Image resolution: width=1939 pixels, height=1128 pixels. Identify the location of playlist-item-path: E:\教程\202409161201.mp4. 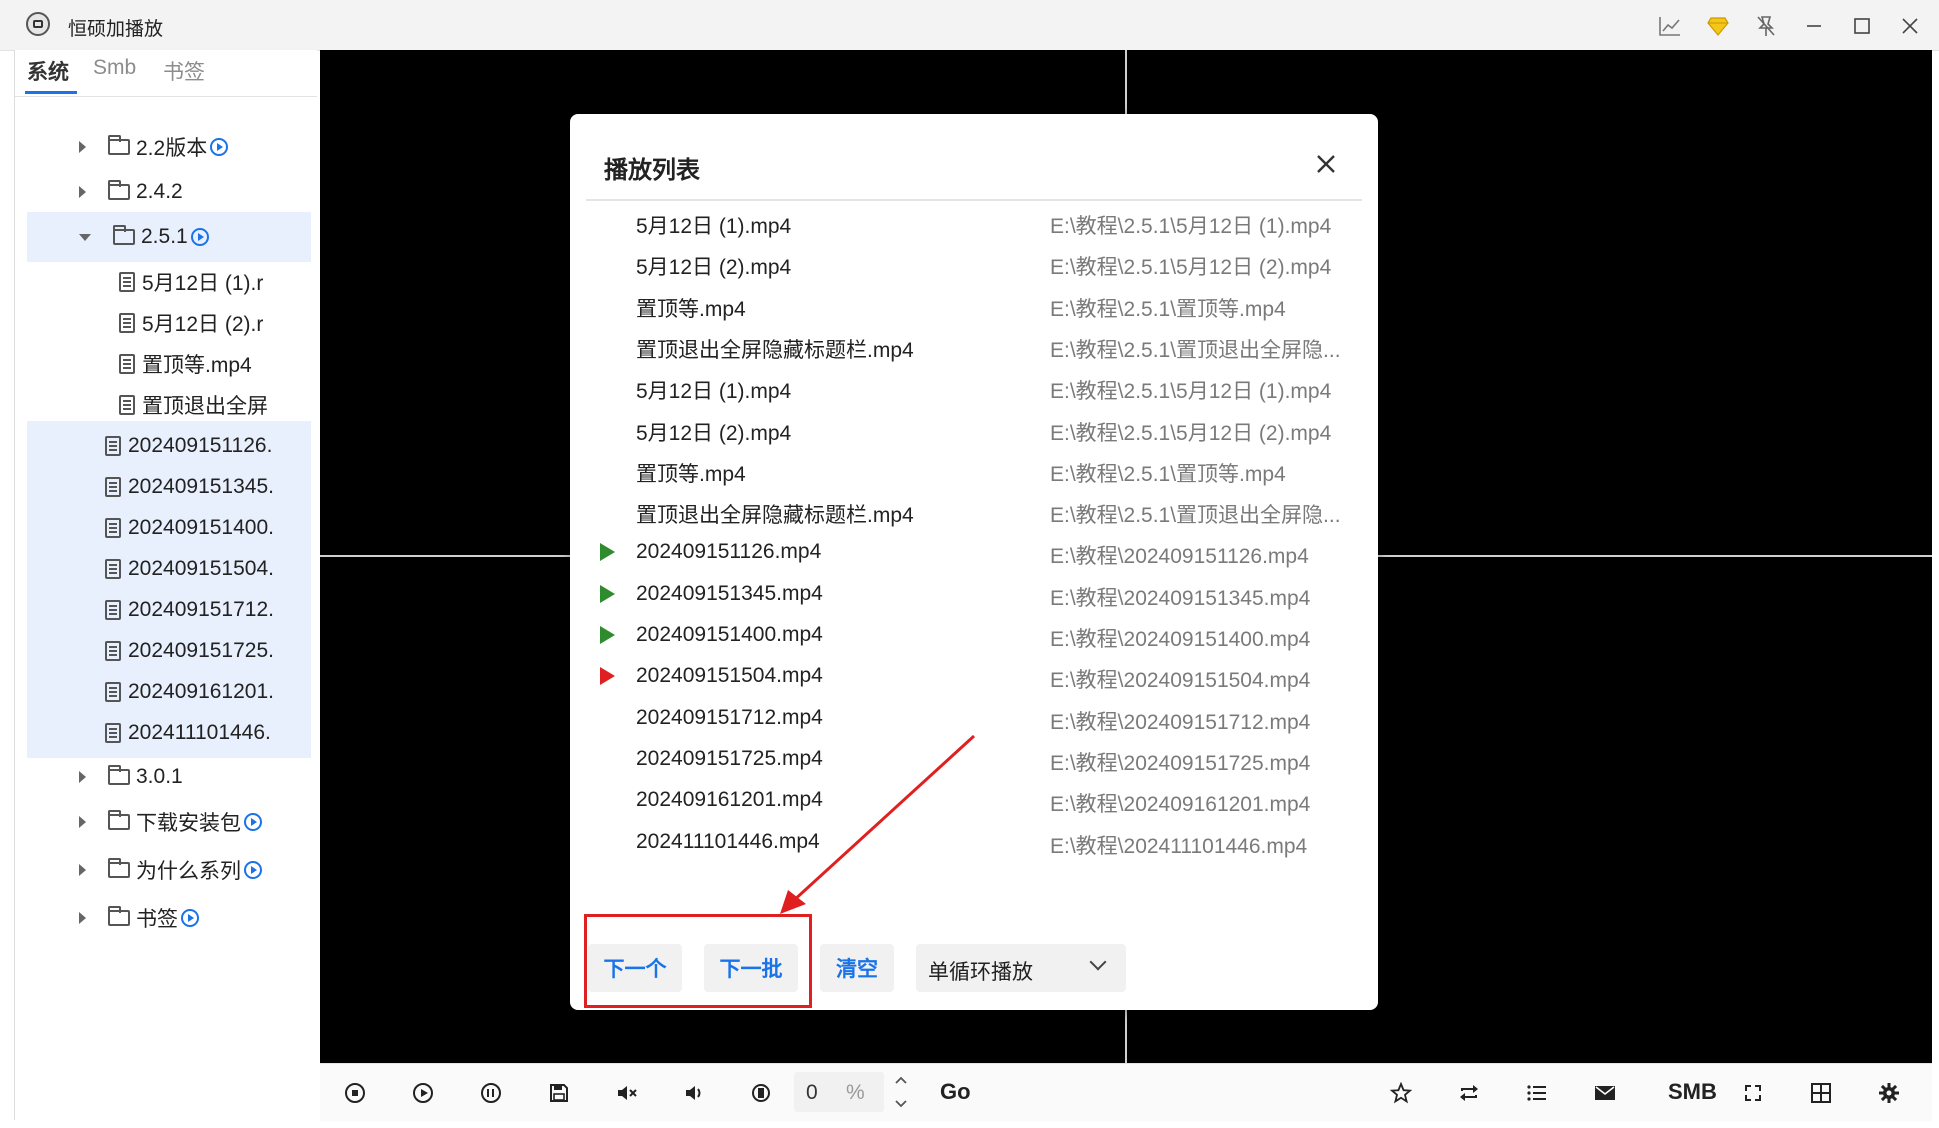
(1180, 805).